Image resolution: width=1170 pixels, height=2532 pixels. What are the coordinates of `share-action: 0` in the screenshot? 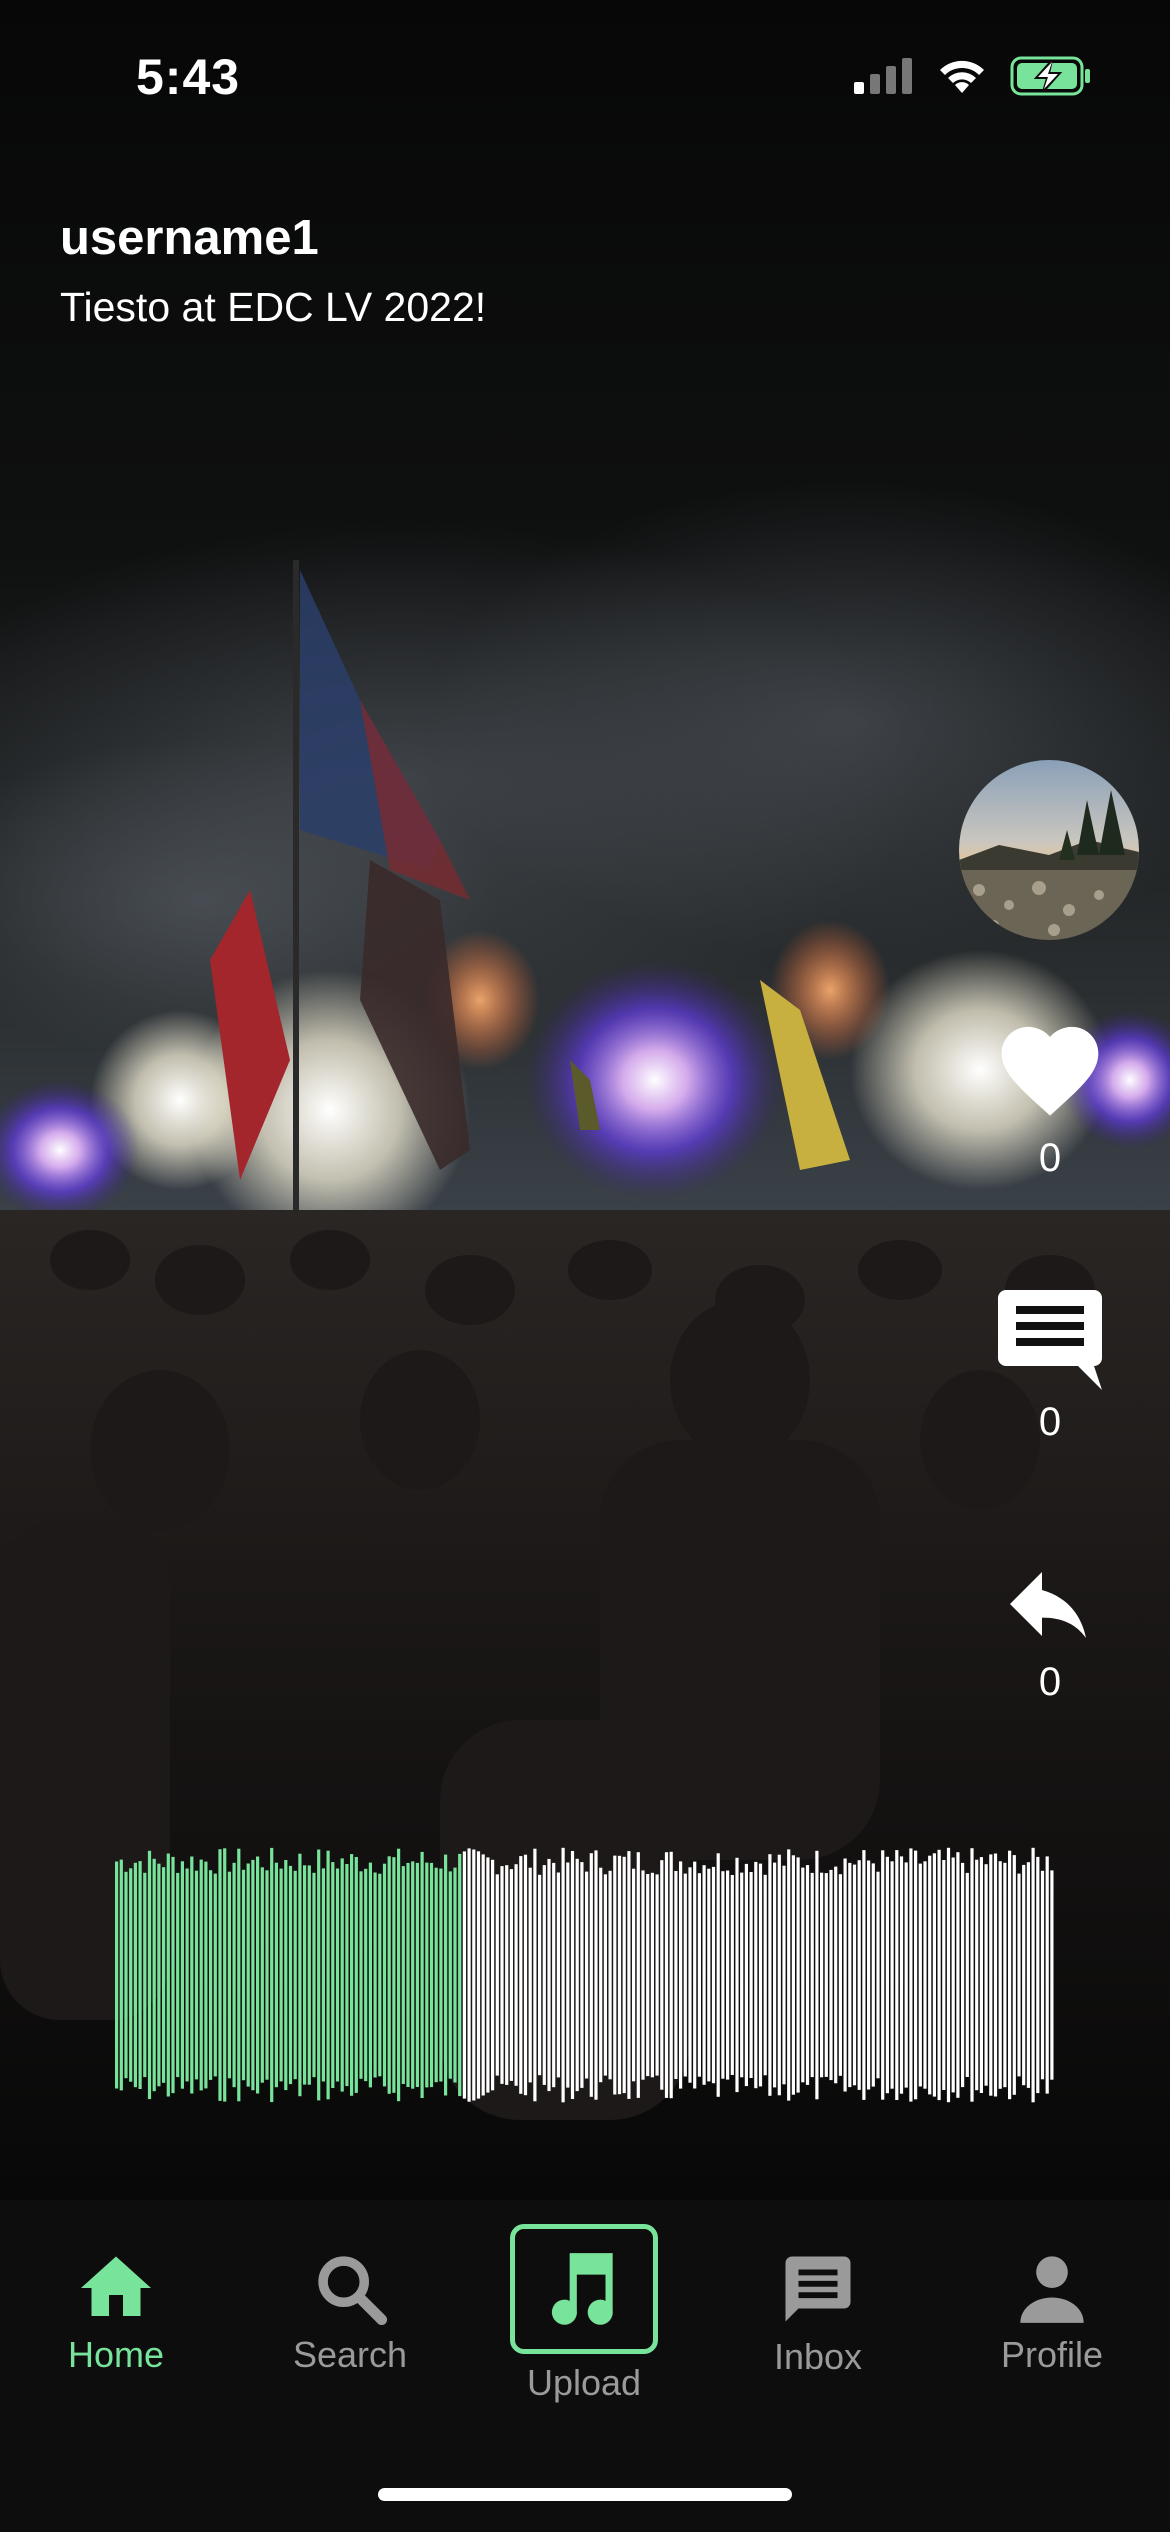 It's located at (1050, 1638).